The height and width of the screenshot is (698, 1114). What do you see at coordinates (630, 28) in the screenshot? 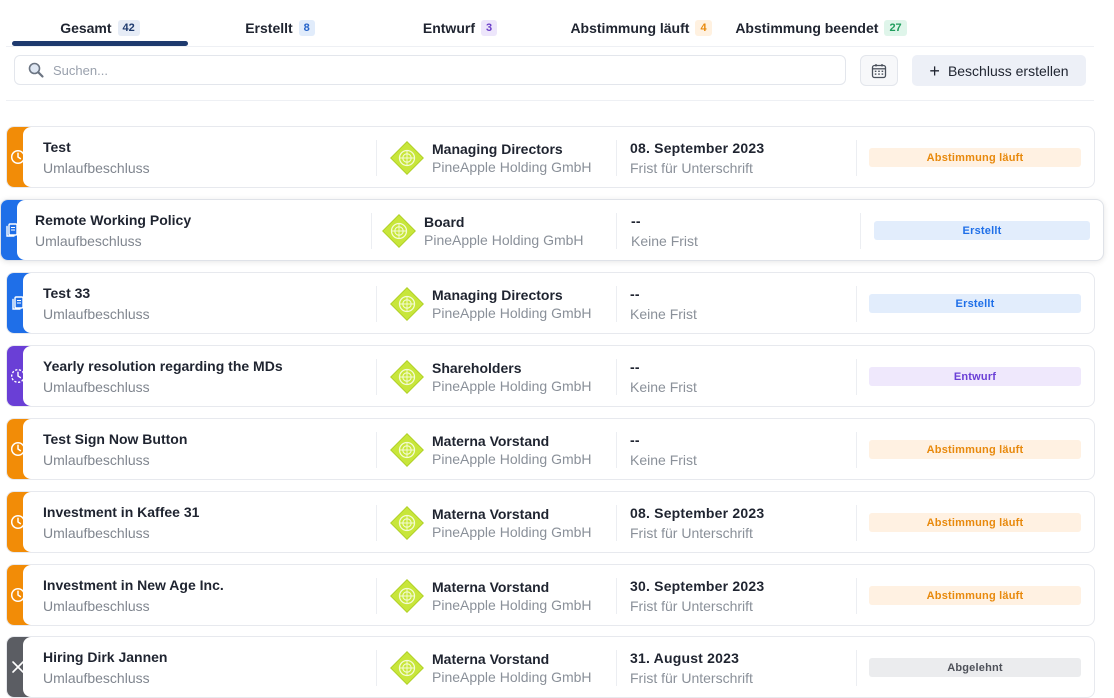
I see `tab-label: Abstimmung läuft` at bounding box center [630, 28].